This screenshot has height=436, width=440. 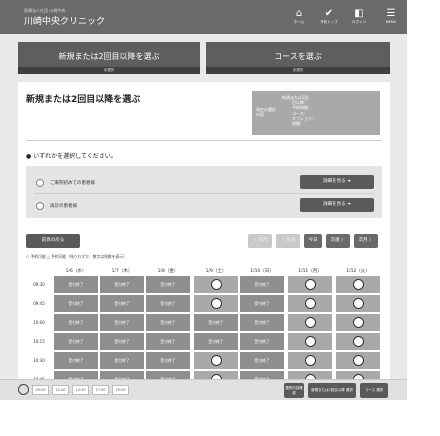 I want to click on option-return-visit: 再診の患者様 詳細を見る ➜, so click(x=204, y=206).